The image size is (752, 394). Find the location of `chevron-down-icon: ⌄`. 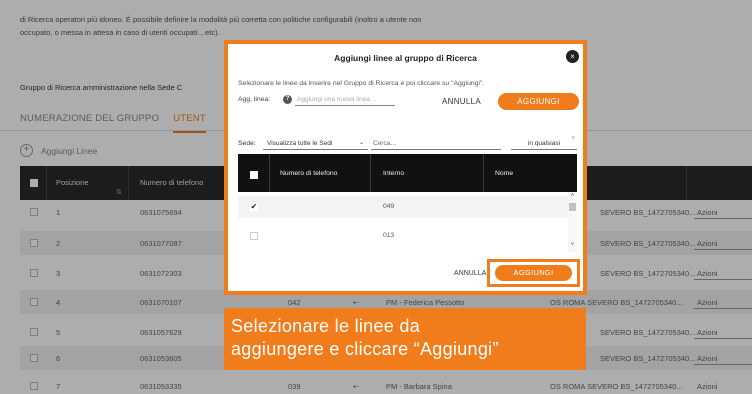

chevron-down-icon: ⌄ is located at coordinates (361, 143).